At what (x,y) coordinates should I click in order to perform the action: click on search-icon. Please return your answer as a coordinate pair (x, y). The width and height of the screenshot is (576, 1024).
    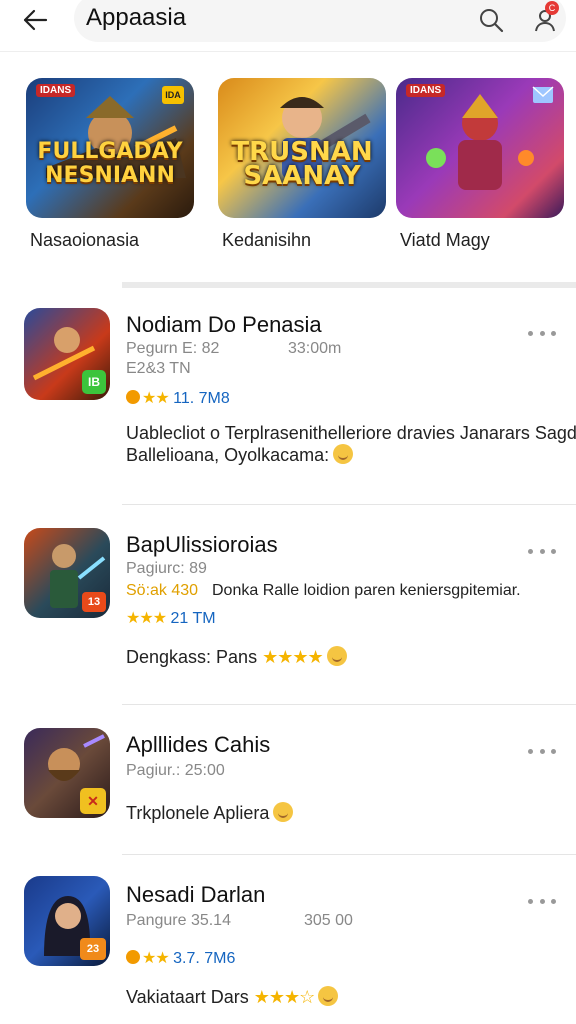
    Looking at the image, I should click on (492, 21).